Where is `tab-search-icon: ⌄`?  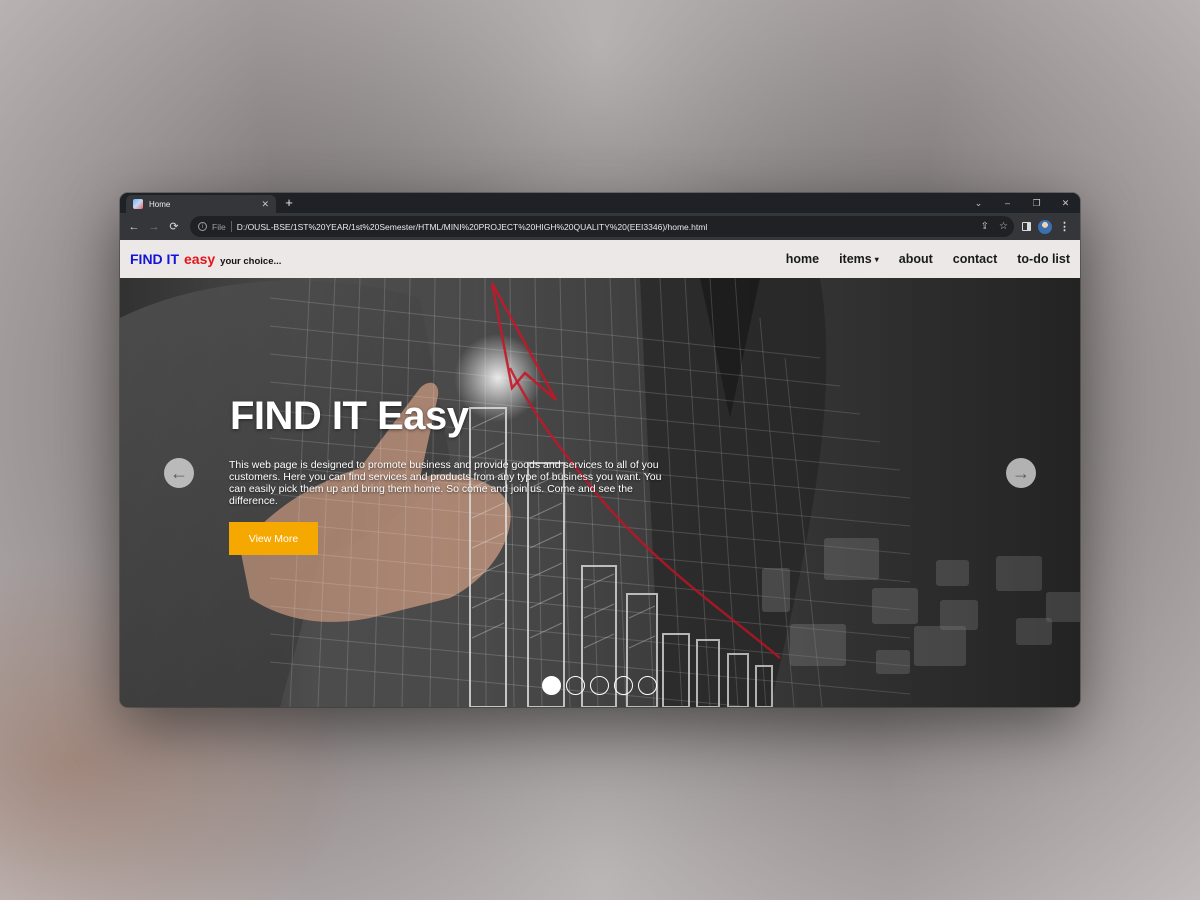 tab-search-icon: ⌄ is located at coordinates (978, 203).